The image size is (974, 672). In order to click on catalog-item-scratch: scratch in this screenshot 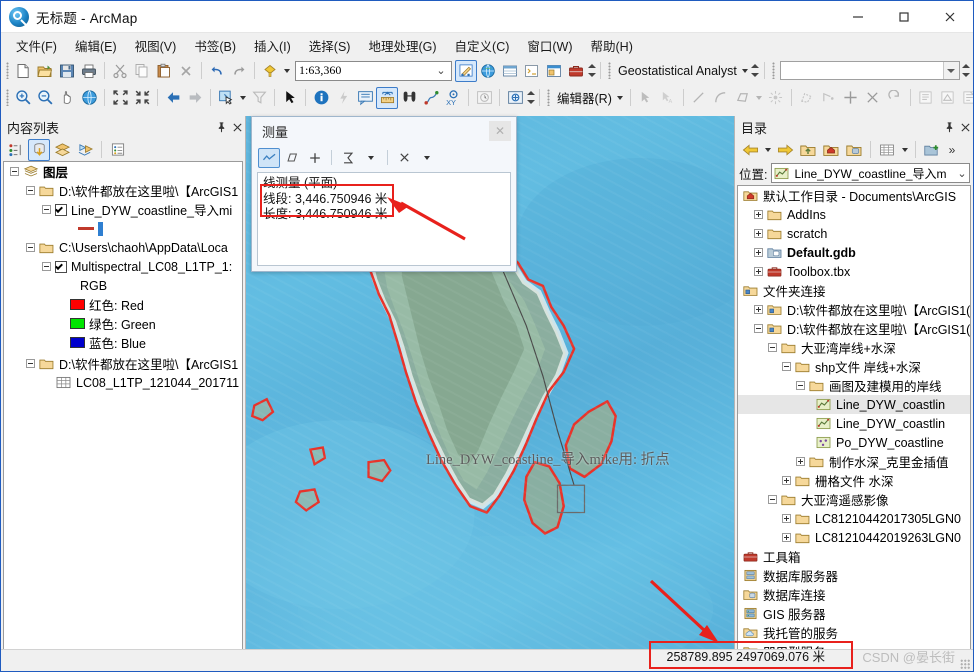, I will do `click(854, 233)`.